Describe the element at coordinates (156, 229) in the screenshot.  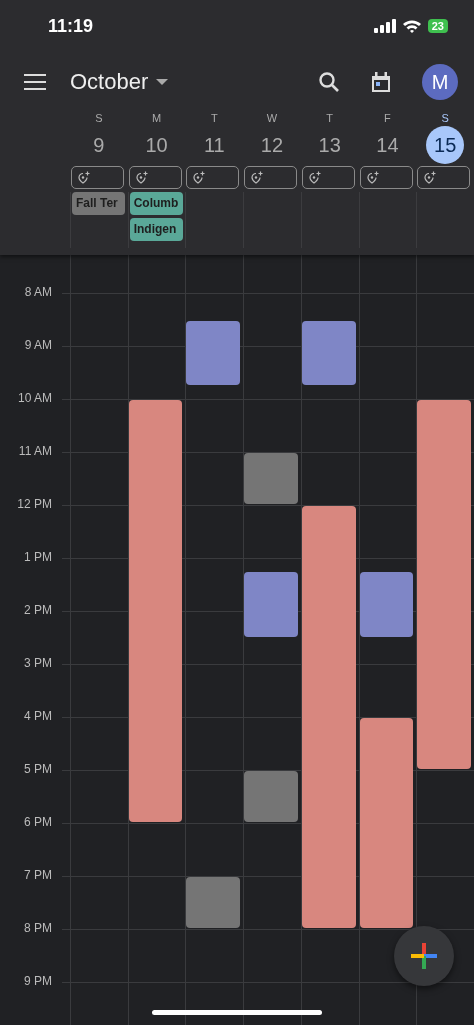
I see `all-day-event: Indigen` at that location.